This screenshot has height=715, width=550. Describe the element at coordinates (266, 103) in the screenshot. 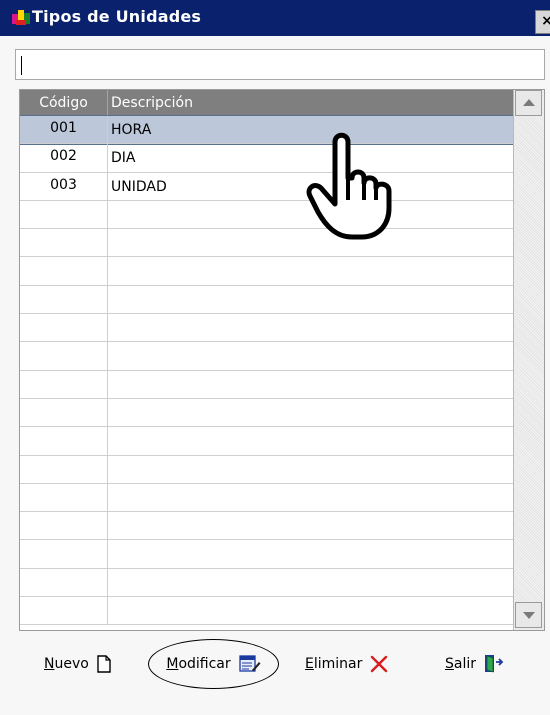

I see `grid-header: Código Descripción` at that location.